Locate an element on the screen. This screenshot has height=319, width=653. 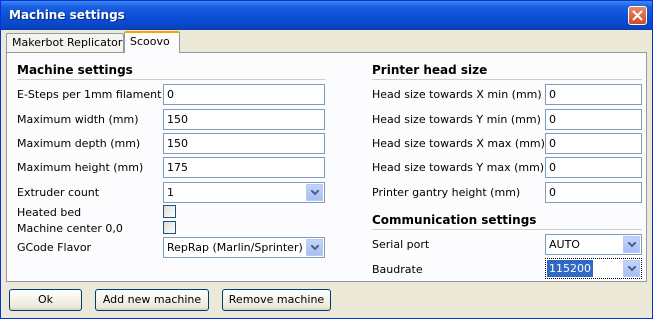
extruder-count-value: 1 is located at coordinates (170, 192).